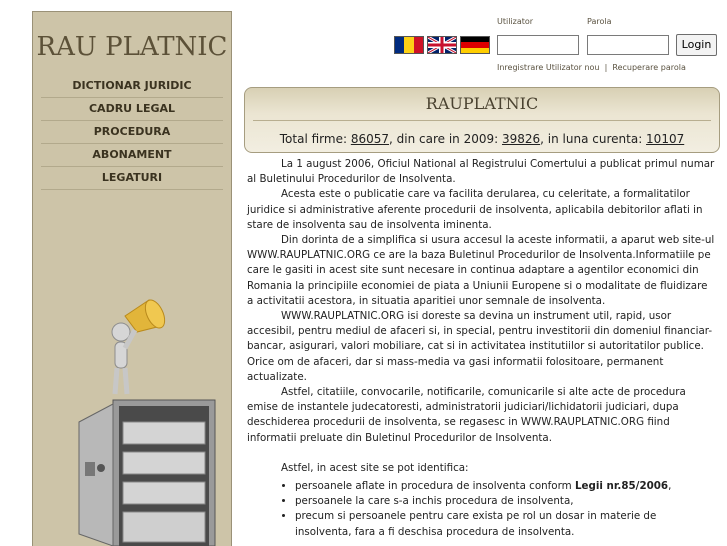 The height and width of the screenshot is (546, 727). Describe the element at coordinates (132, 155) in the screenshot. I see `nav-item-abonament: ABONAMENT` at that location.